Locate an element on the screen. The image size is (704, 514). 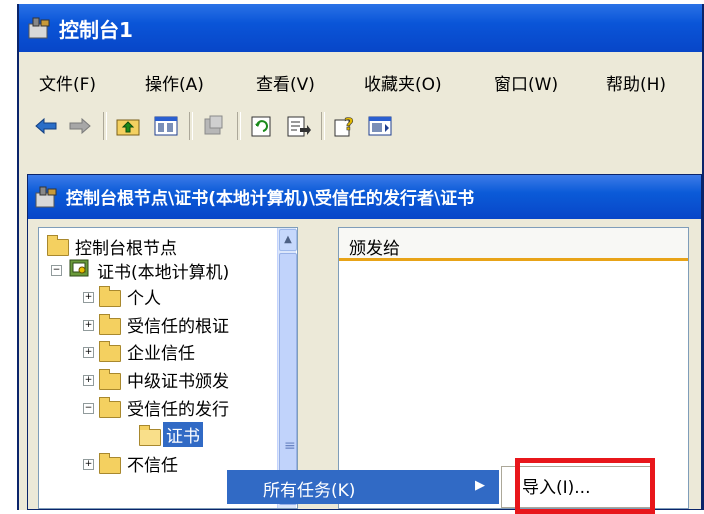
column-header-issued-to: 颁发给 is located at coordinates (513, 244).